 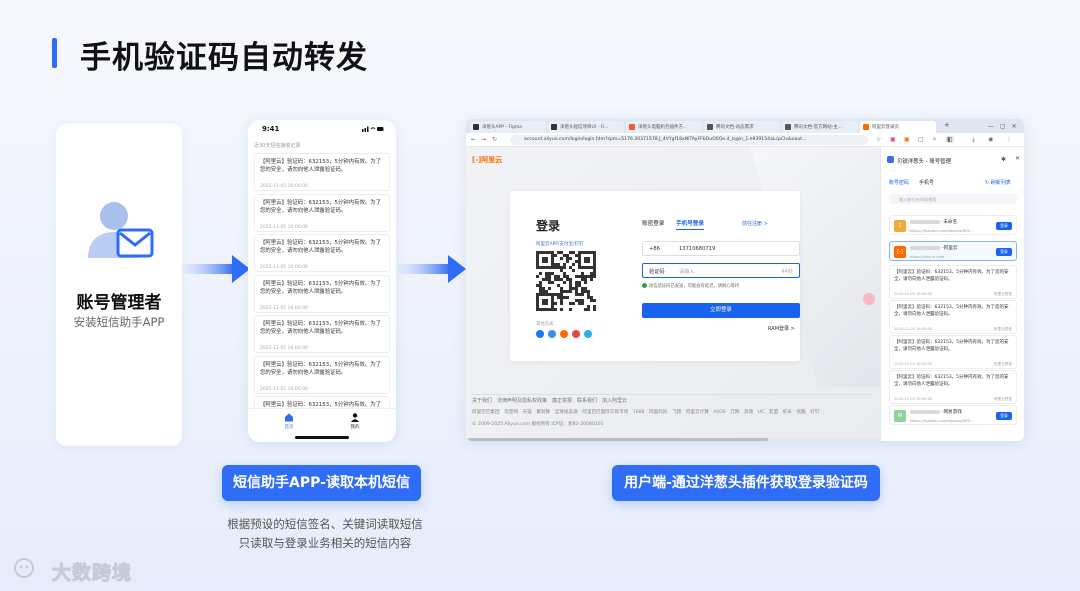 What do you see at coordinates (869, 299) in the screenshot?
I see `floating-assistant-handle` at bounding box center [869, 299].